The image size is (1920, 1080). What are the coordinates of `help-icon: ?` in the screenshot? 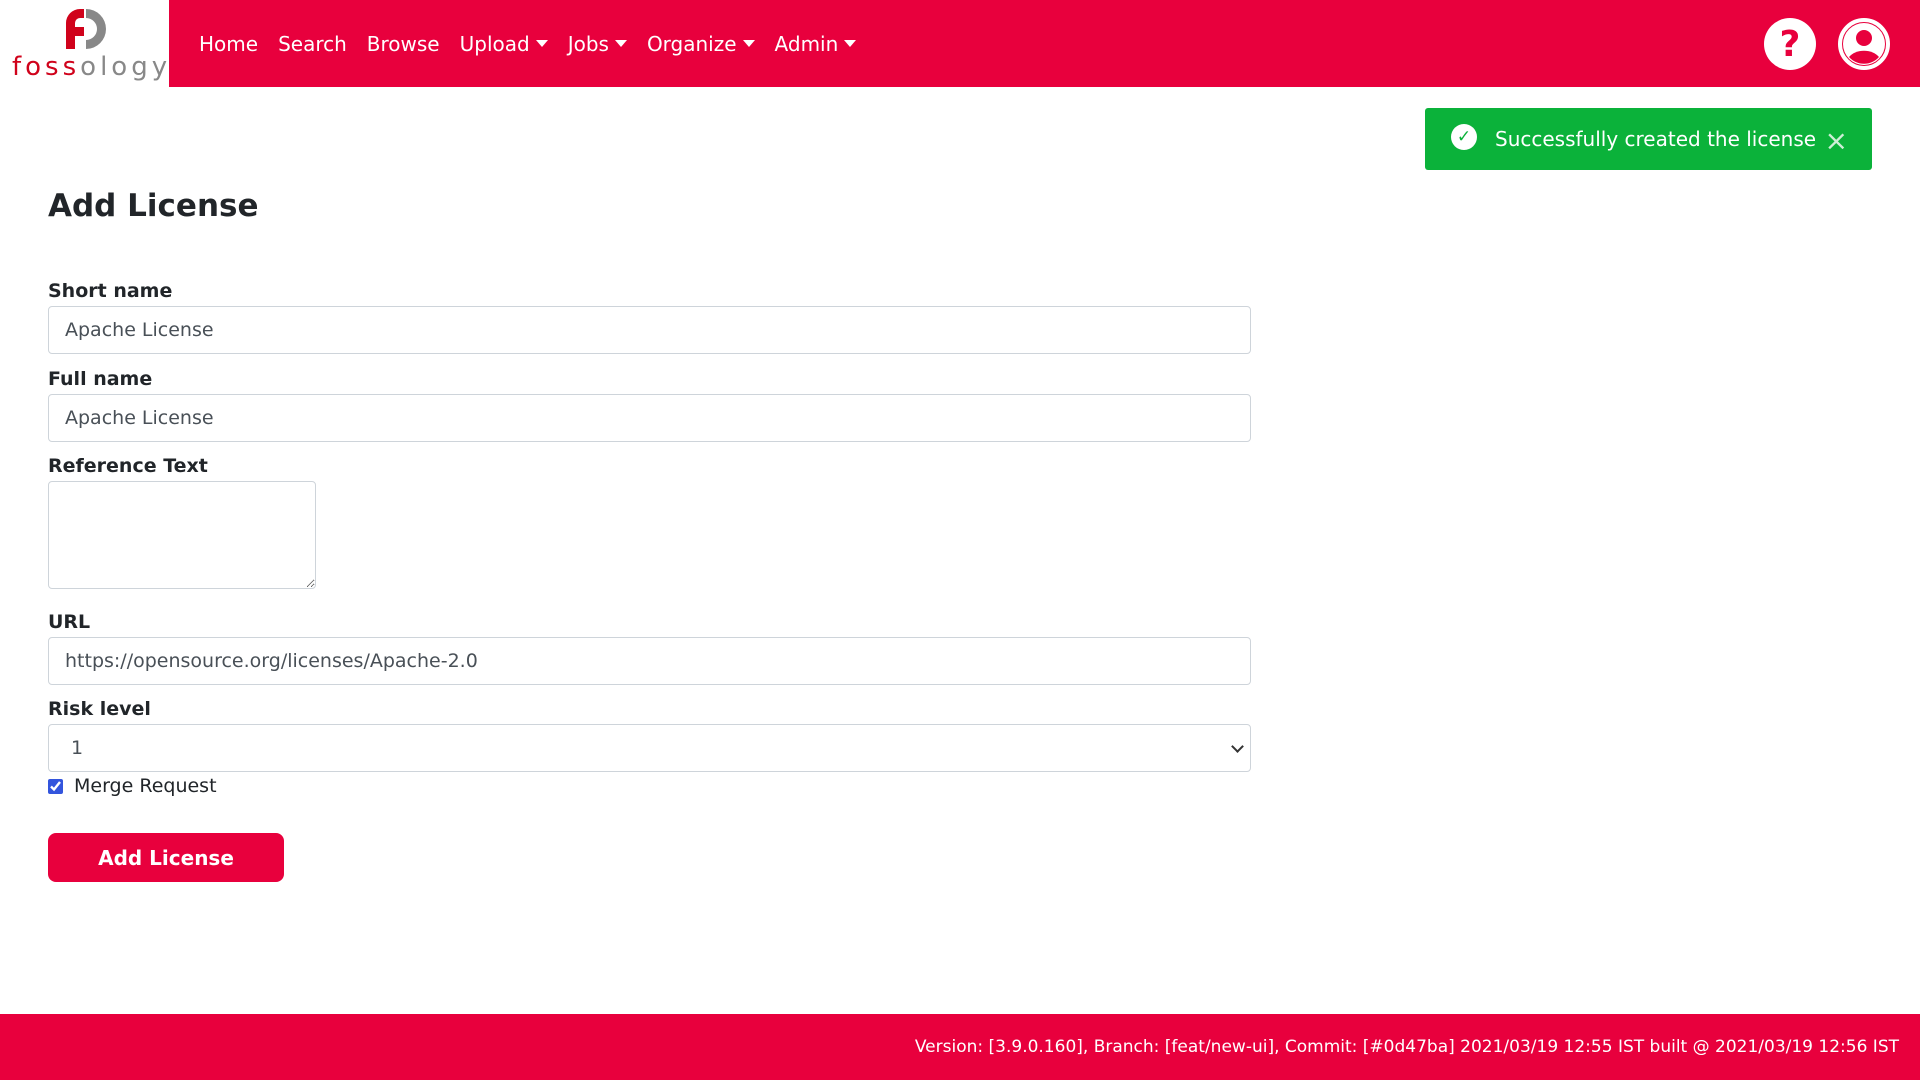 It's located at (1790, 44).